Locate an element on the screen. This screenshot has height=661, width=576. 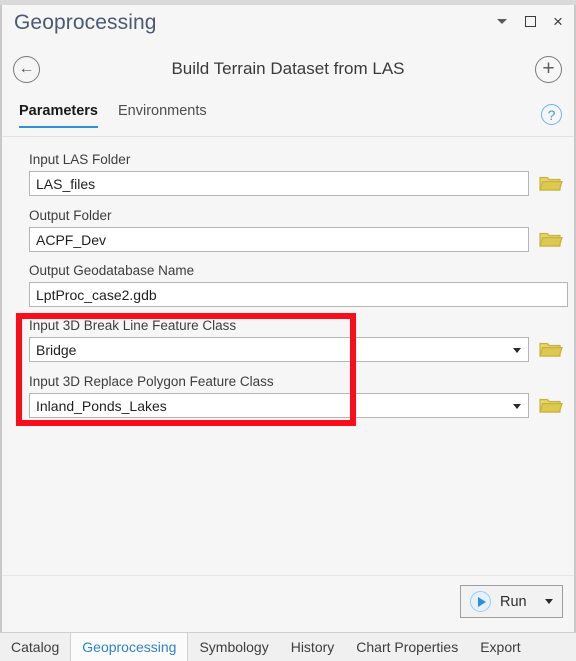
input-las-folder-field: LAS_files is located at coordinates (279, 183).